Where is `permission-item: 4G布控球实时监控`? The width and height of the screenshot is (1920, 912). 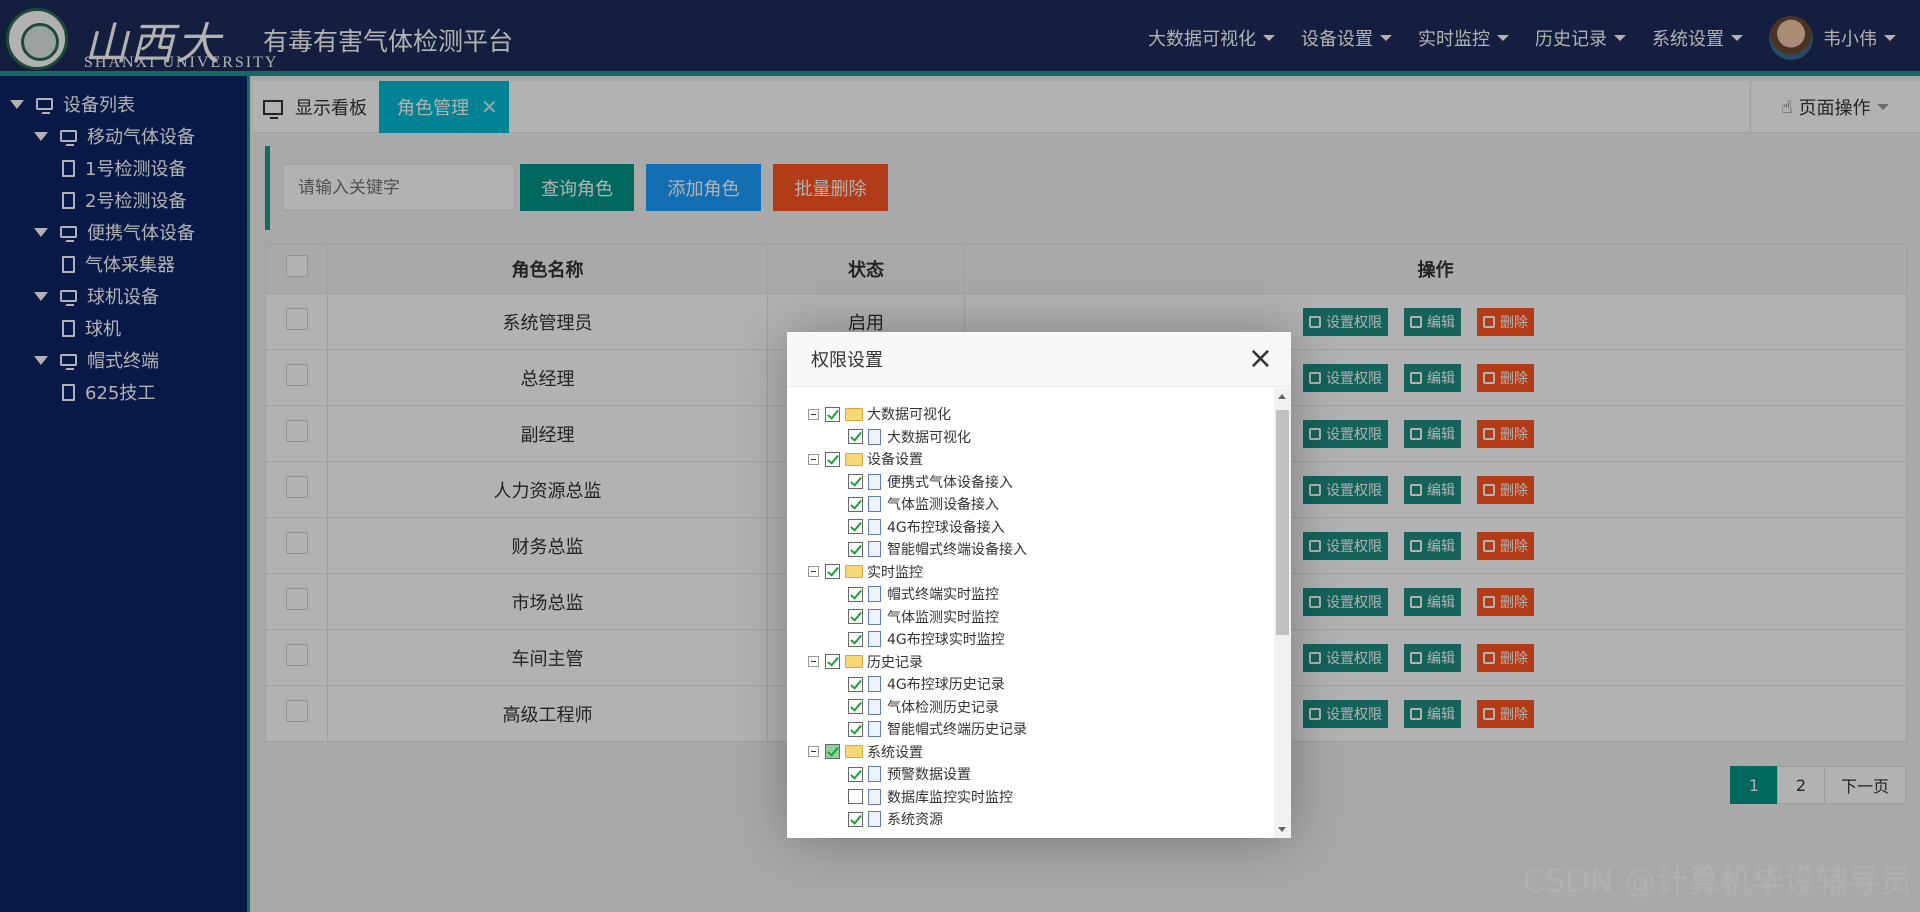
permission-item: 4G布控球实时监控 is located at coordinates (926, 639).